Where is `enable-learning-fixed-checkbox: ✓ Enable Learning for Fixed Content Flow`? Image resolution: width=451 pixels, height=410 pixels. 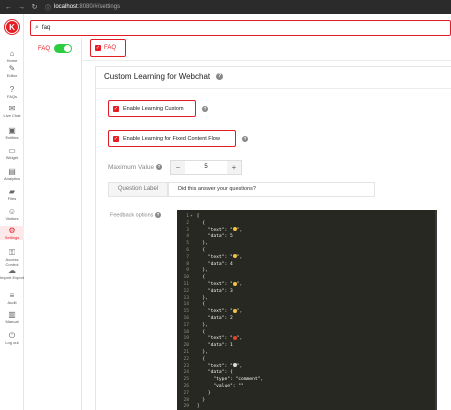 enable-learning-fixed-checkbox: ✓ Enable Learning for Fixed Content Flow is located at coordinates (172, 138).